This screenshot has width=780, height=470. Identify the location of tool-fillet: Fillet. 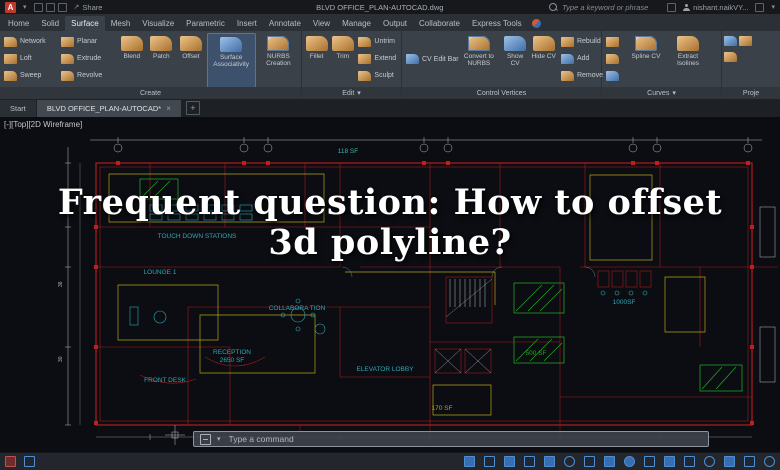
(316, 59).